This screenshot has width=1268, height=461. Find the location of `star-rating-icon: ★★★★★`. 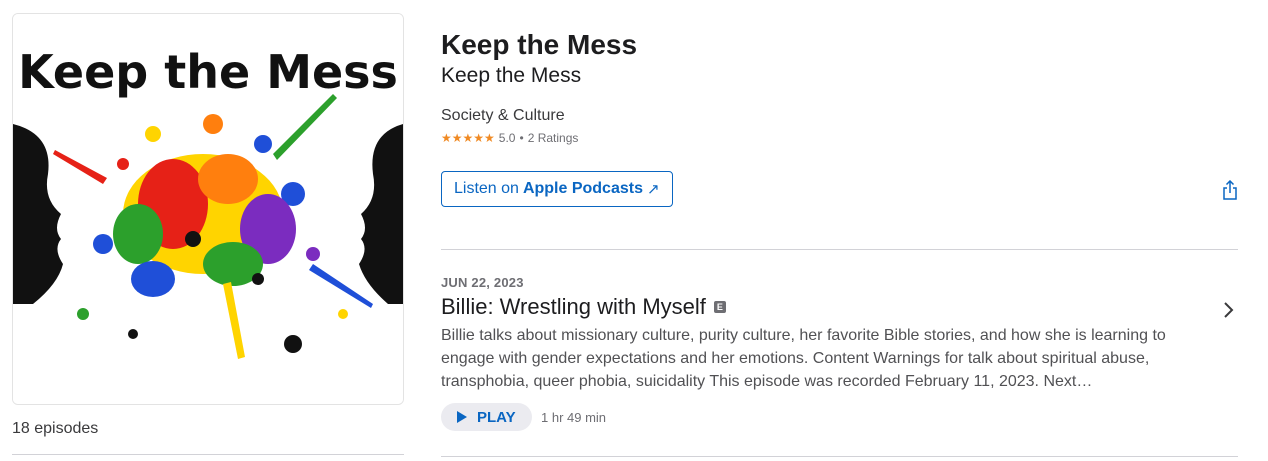

star-rating-icon: ★★★★★ is located at coordinates (468, 138).